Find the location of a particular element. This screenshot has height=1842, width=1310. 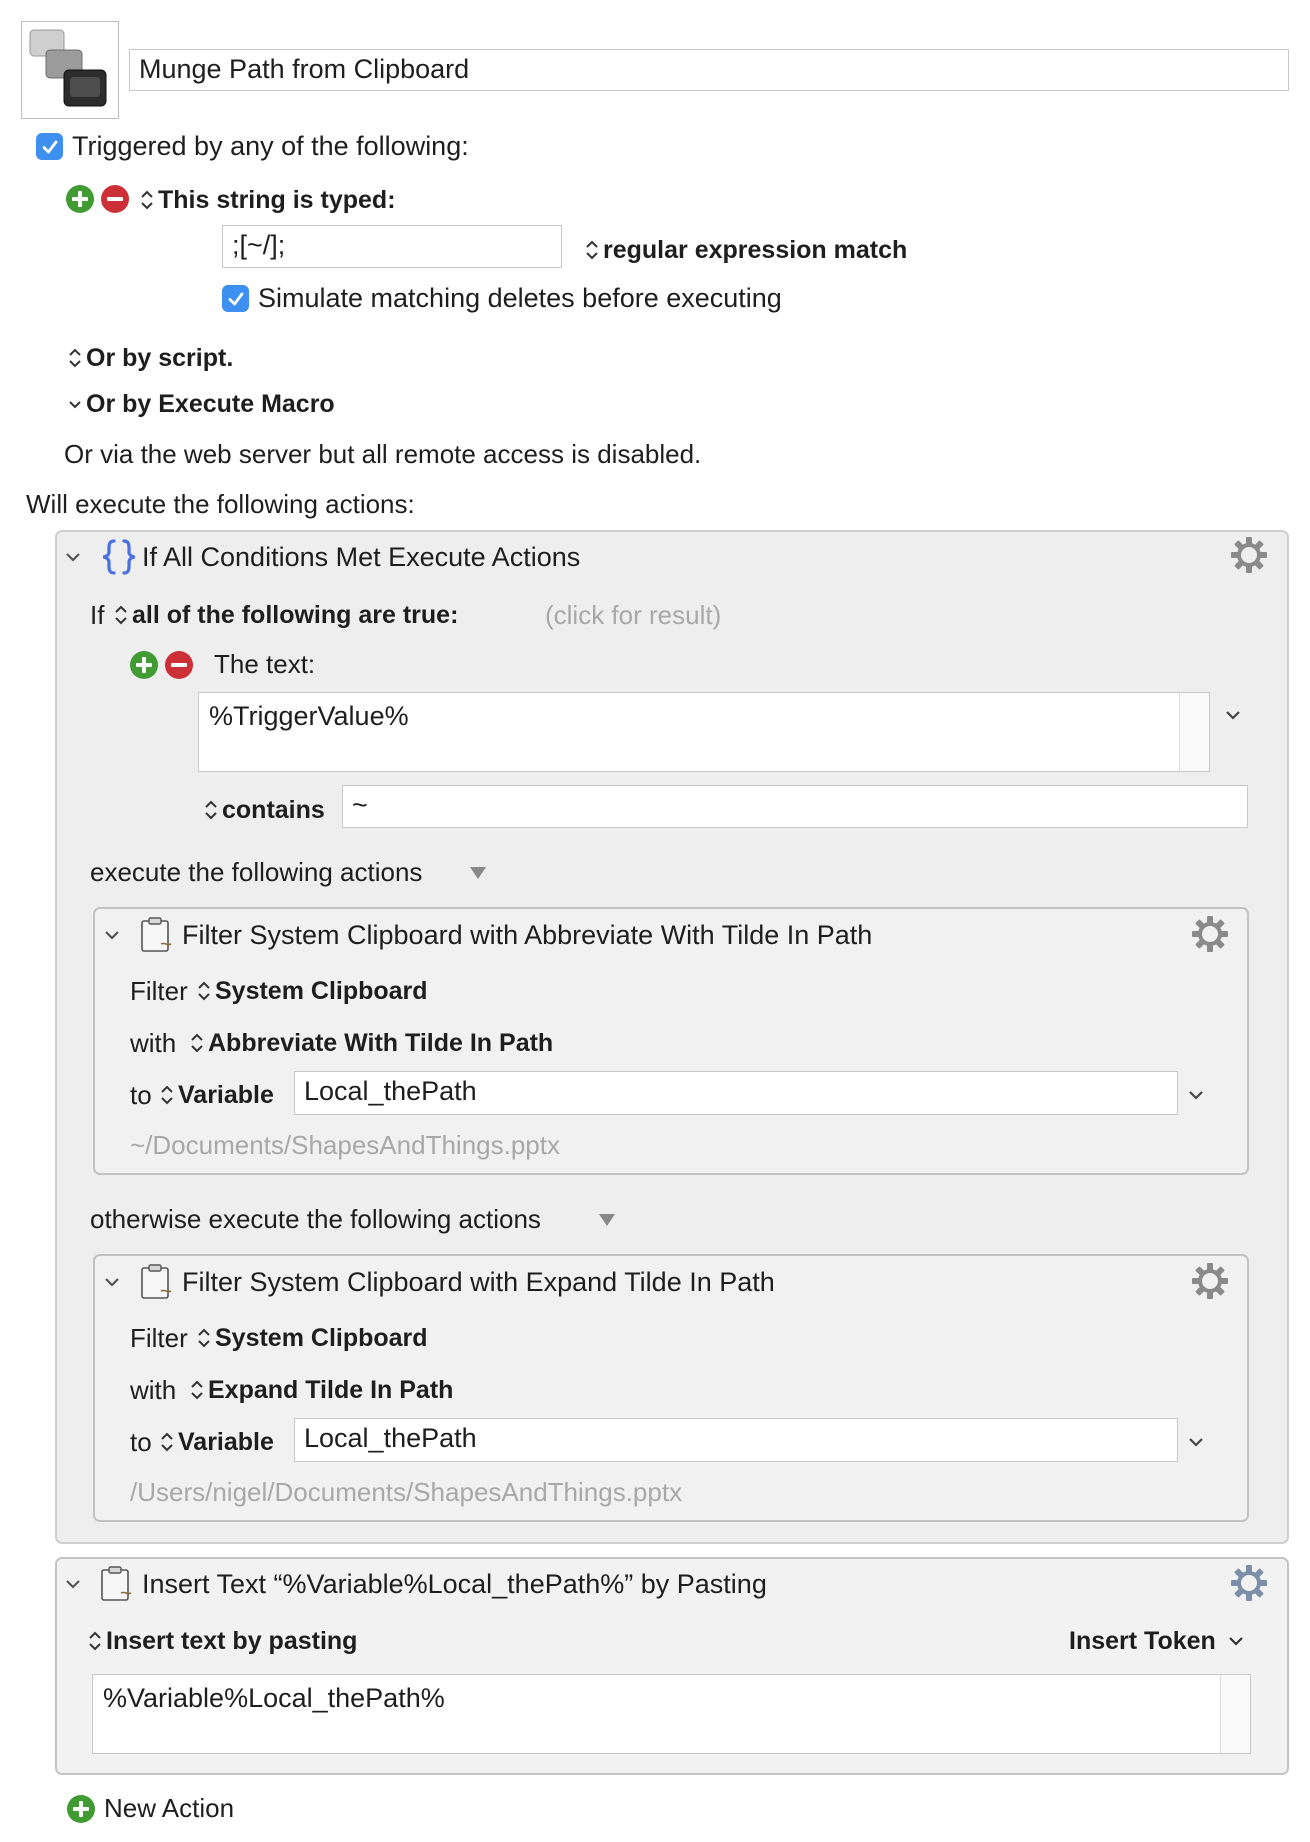

macro-icon is located at coordinates (70, 70).